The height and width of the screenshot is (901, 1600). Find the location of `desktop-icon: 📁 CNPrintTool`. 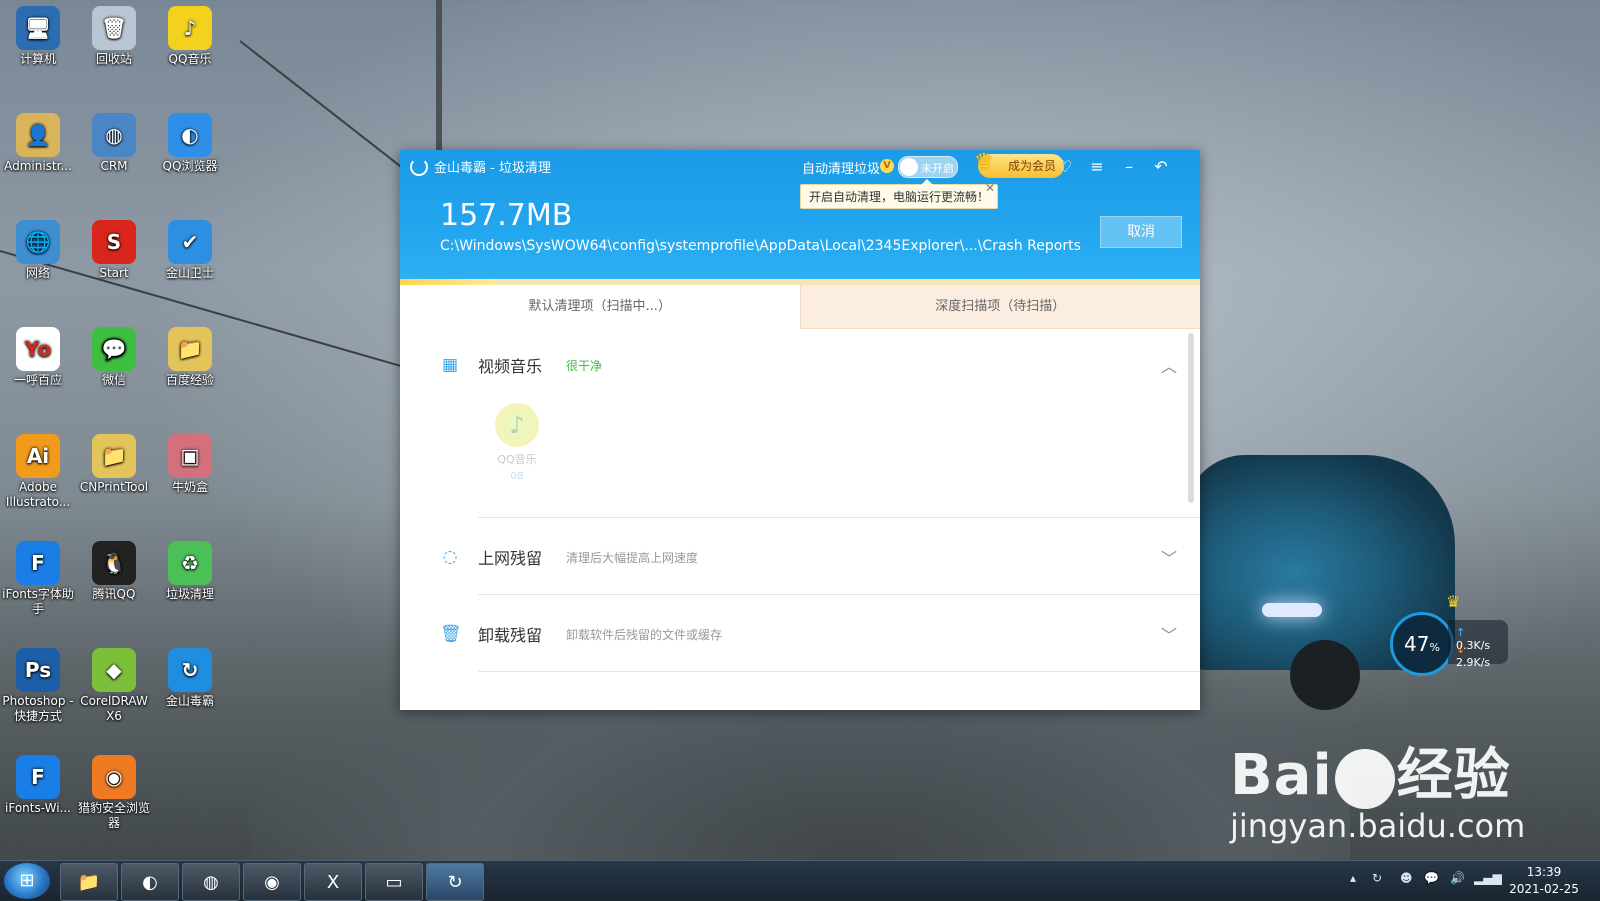

desktop-icon: 📁 CNPrintTool is located at coordinates (114, 461).